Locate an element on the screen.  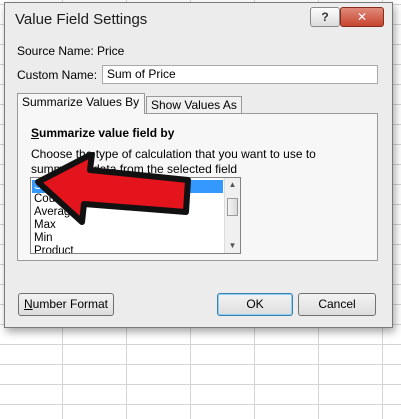
number-format-button: Number Format is located at coordinates (66, 304).